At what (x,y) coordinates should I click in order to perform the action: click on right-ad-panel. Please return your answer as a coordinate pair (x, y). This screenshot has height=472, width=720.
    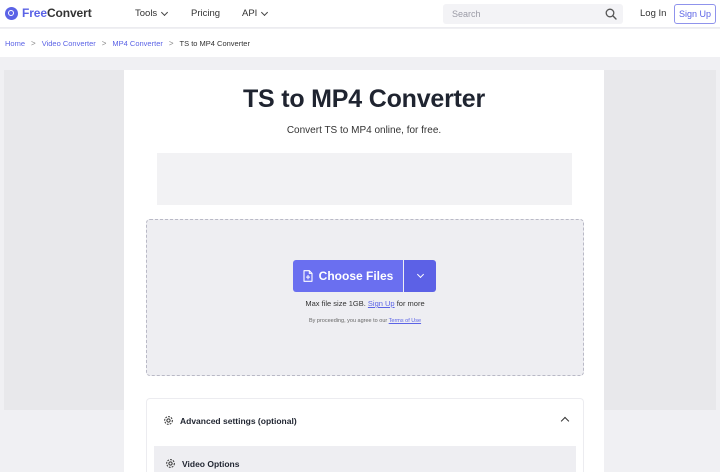
    Looking at the image, I should click on (660, 240).